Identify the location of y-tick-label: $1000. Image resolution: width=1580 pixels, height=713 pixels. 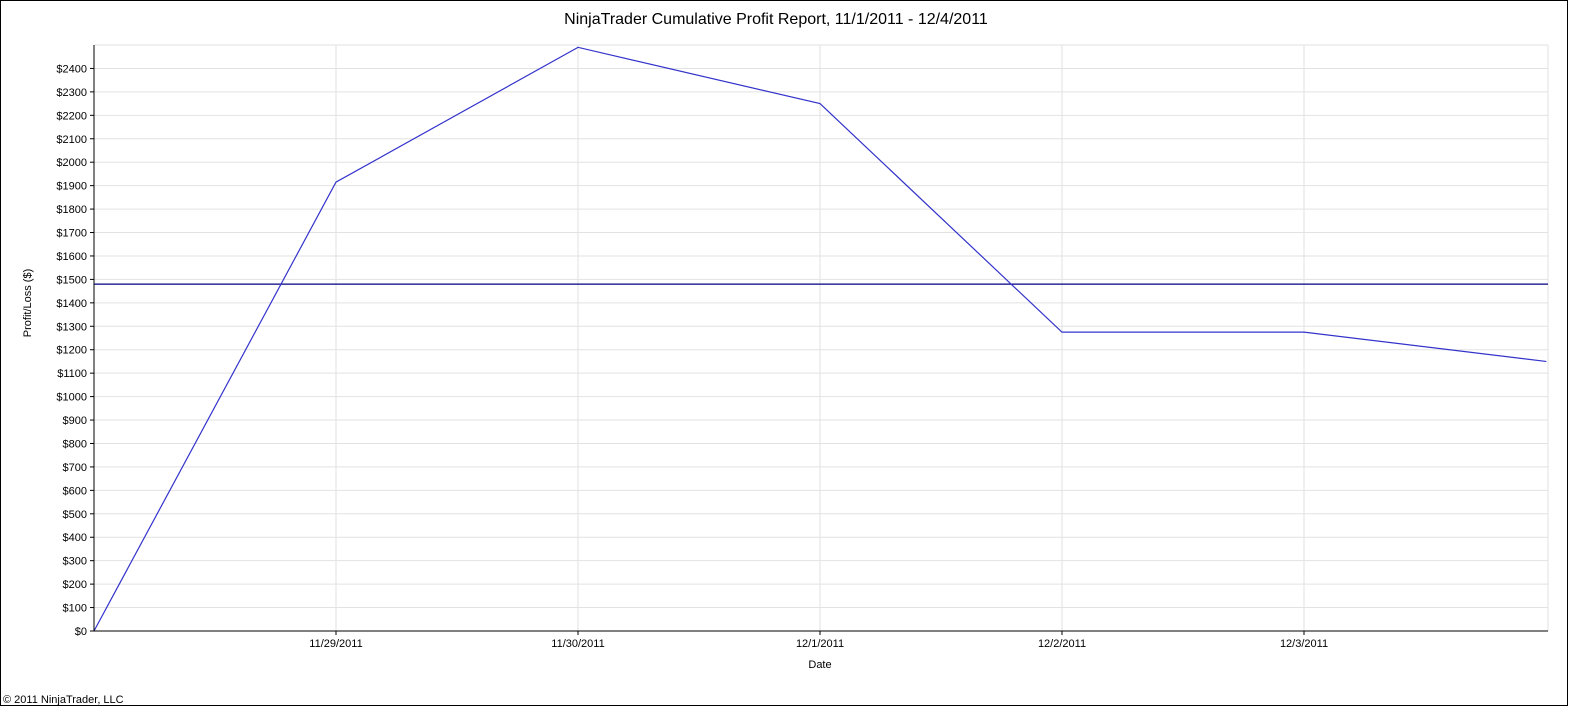
(71, 398).